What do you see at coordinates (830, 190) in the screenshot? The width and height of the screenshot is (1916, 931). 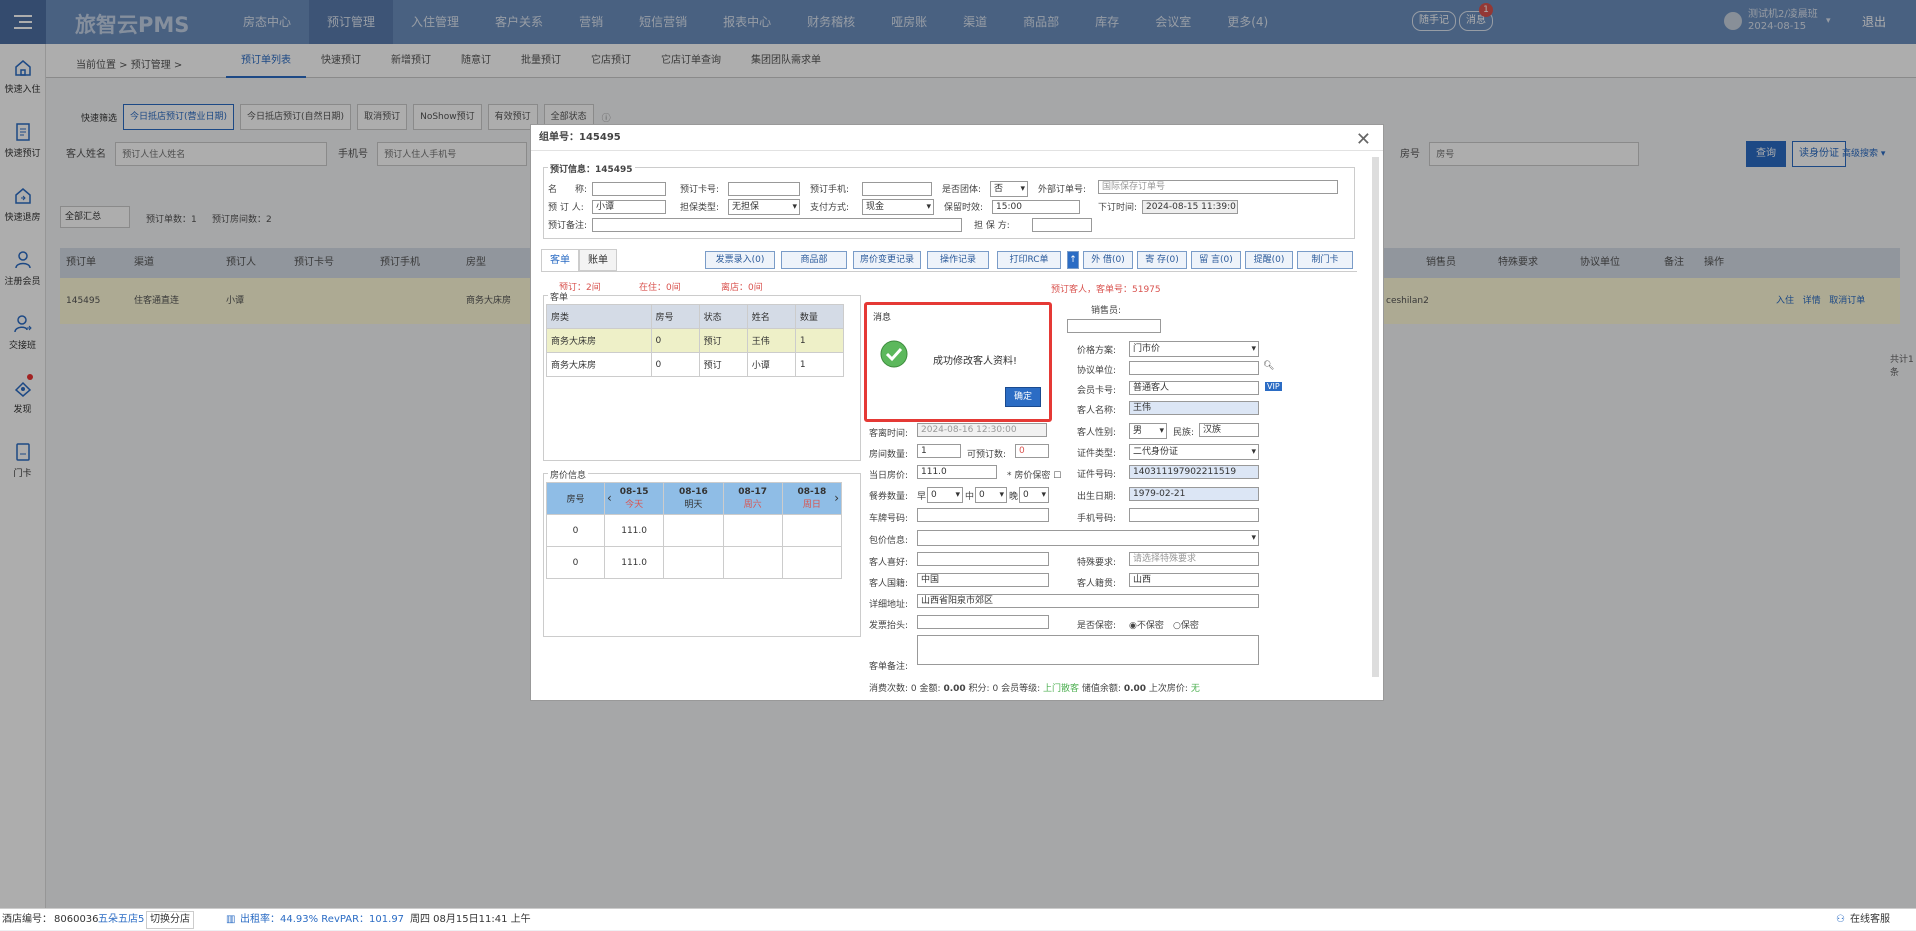 I see `phone-label: 预订手机:` at bounding box center [830, 190].